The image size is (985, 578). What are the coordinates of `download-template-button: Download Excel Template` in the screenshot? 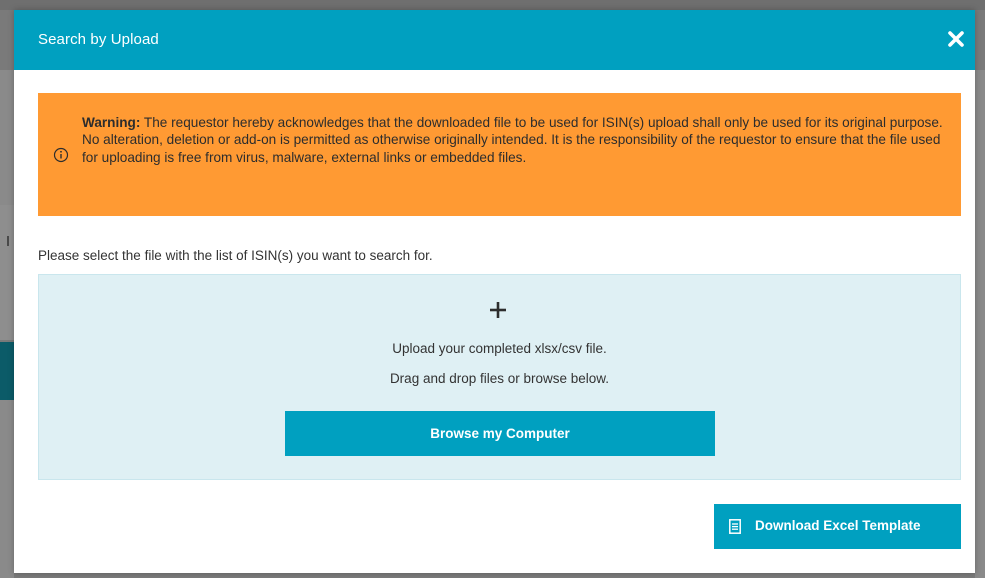 It's located at (837, 526).